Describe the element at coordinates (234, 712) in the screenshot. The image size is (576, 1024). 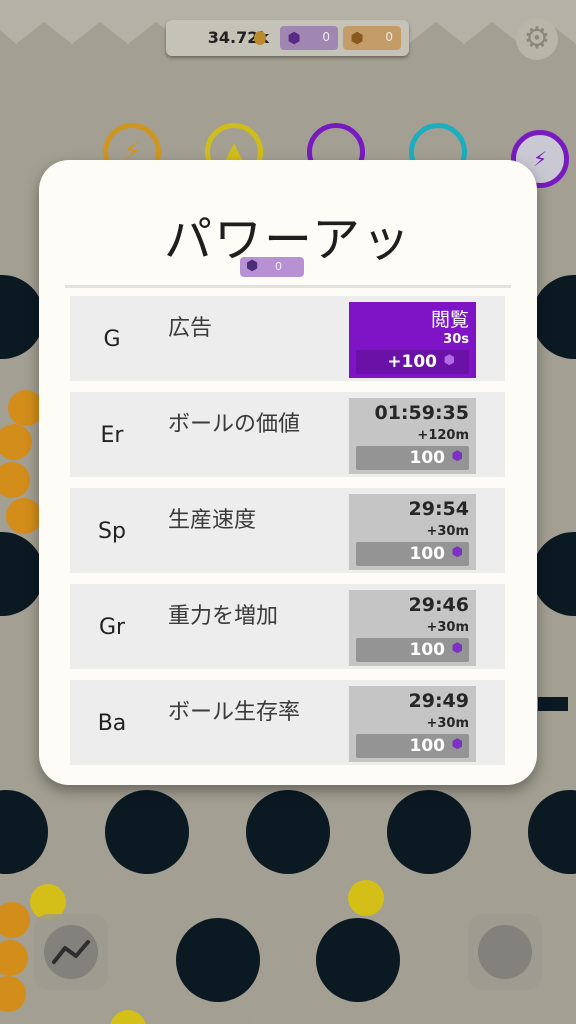
I see `powerup-name: ボール生存率` at that location.